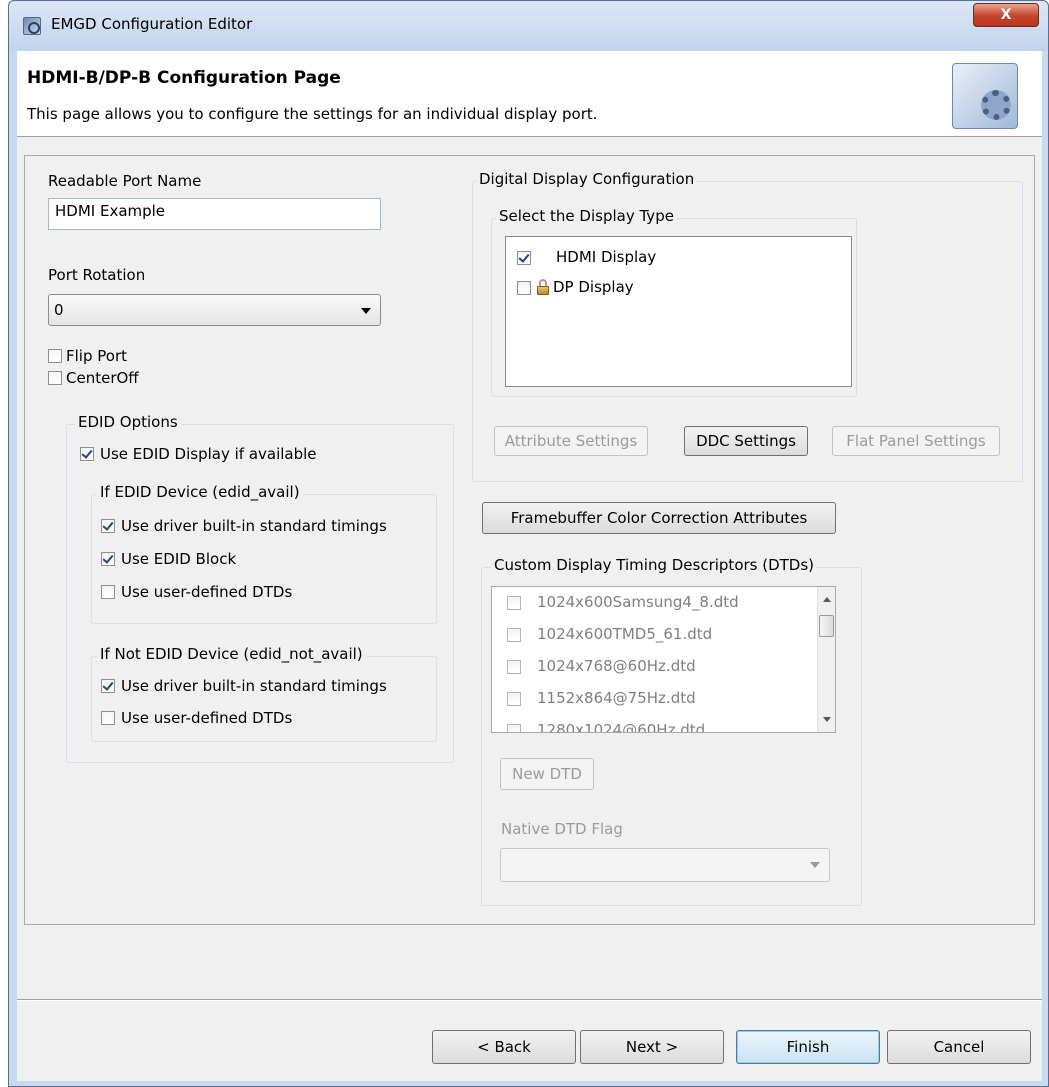  Describe the element at coordinates (108, 559) in the screenshot. I see `avail-edid-block-checkbox` at that location.